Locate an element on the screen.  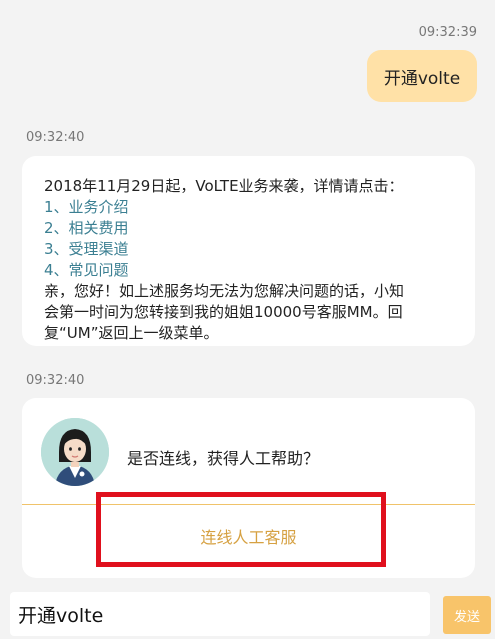
link-service-channels: 3、受理渠道 is located at coordinates (250, 249).